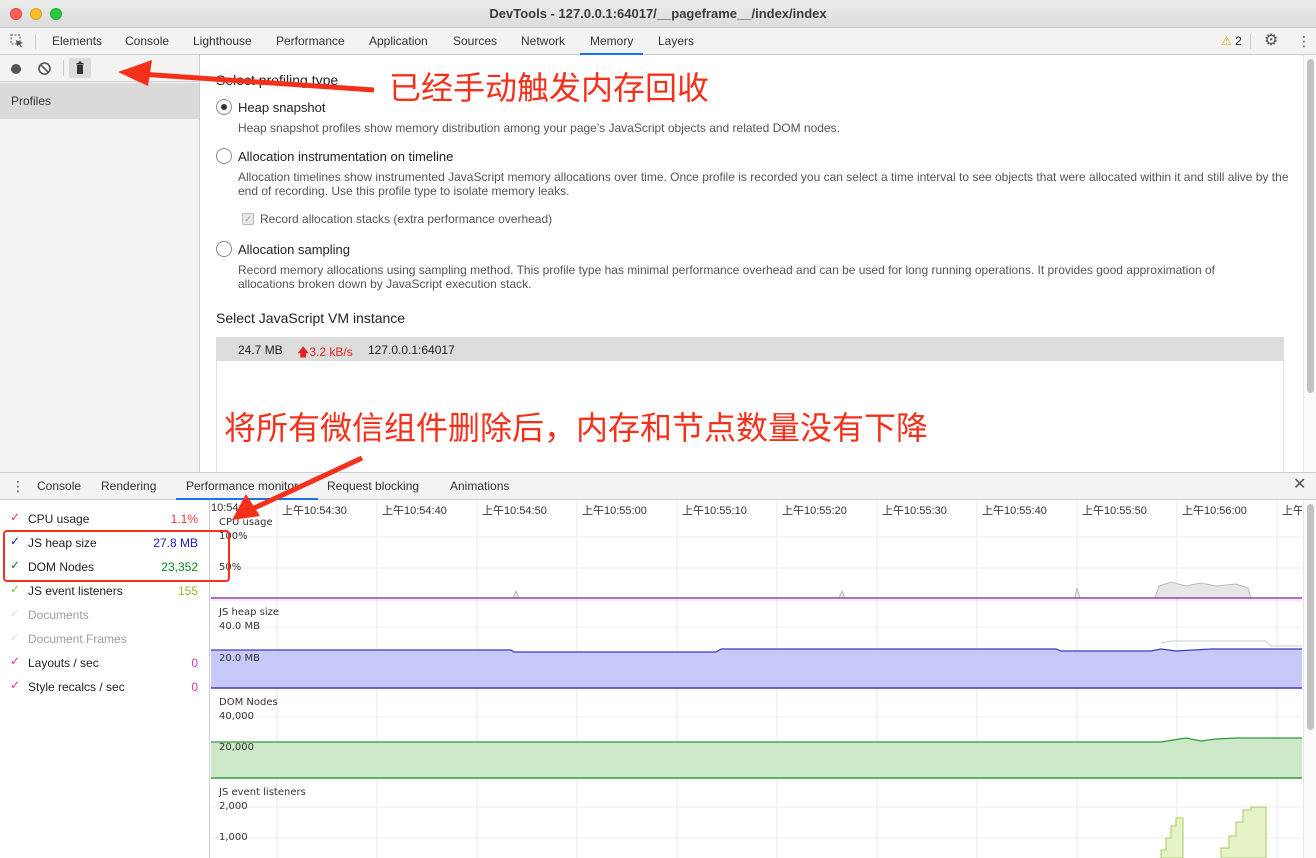  I want to click on js-event-listeners-chart, so click(756, 832).